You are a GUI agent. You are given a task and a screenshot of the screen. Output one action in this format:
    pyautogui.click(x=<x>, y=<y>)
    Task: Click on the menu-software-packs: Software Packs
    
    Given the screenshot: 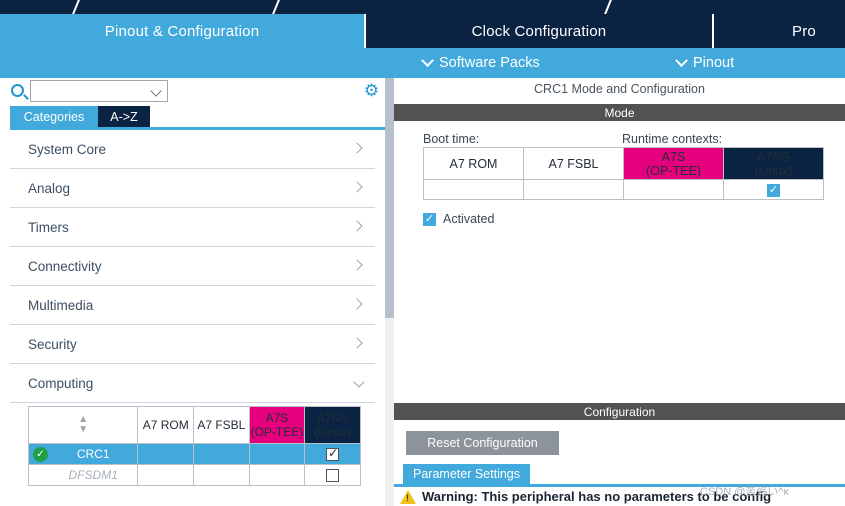 What is the action you would take?
    pyautogui.click(x=480, y=63)
    